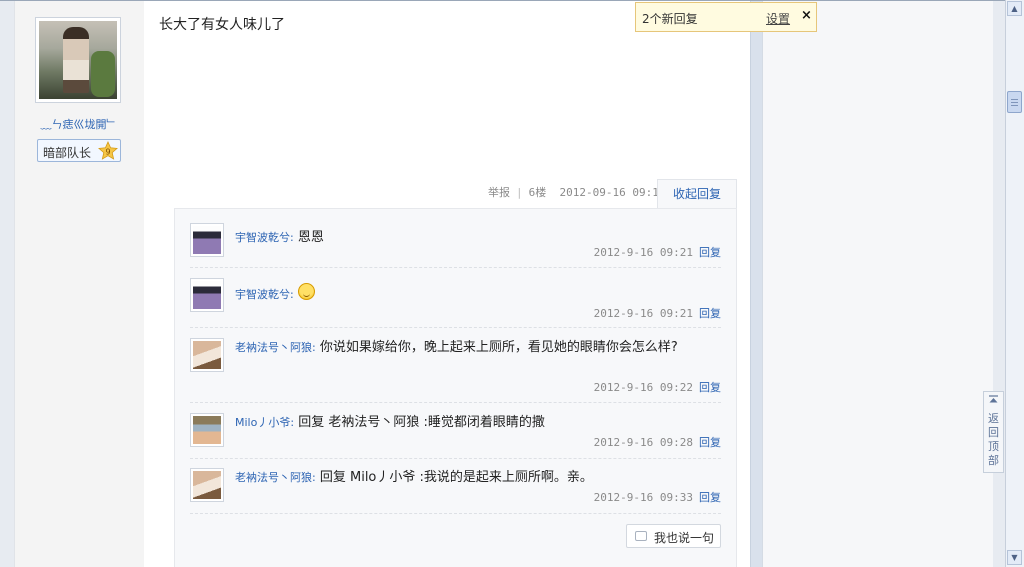 This screenshot has width=1024, height=567. I want to click on reply-time: 2012-9-16 09:28, so click(643, 442).